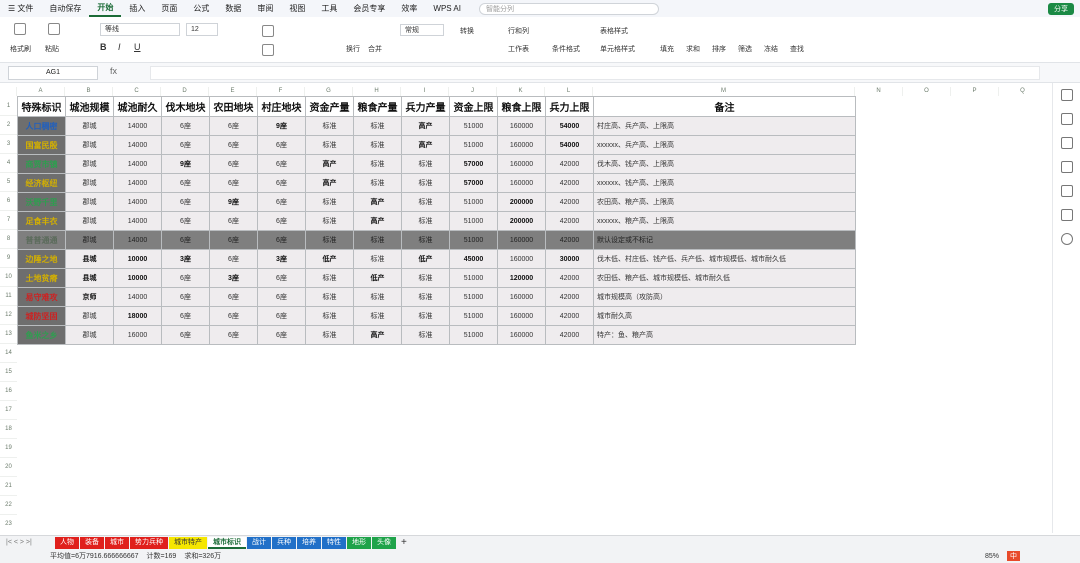 The image size is (1080, 563). Describe the element at coordinates (521, 278) in the screenshot. I see `table-cell: 120000` at that location.